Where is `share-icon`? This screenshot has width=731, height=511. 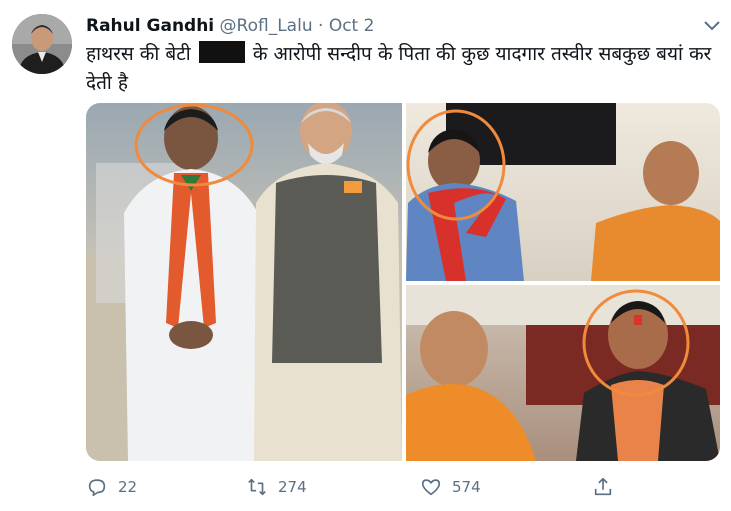
share-icon is located at coordinates (603, 486).